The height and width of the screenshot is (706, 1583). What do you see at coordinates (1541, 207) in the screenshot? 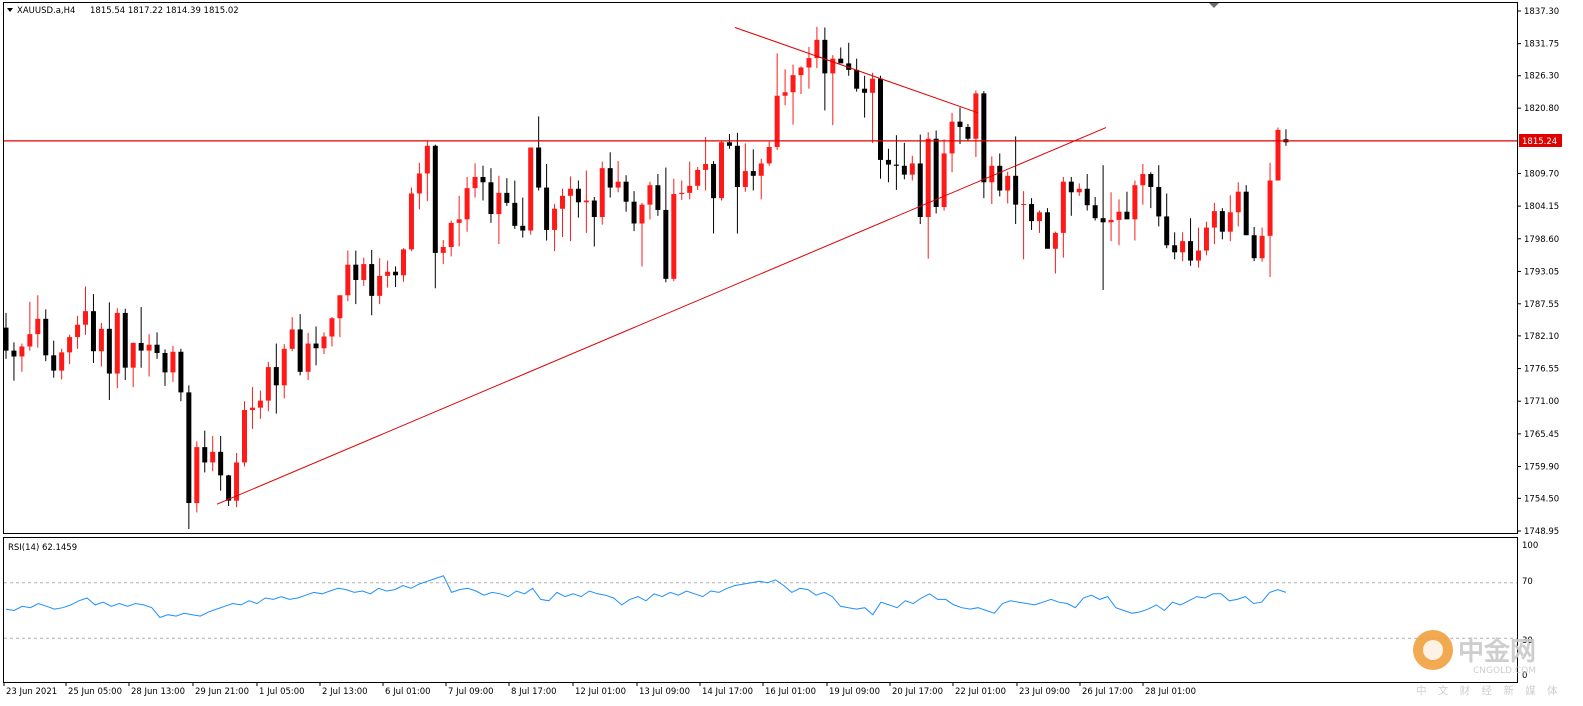
I see `price-label: 1804.15` at bounding box center [1541, 207].